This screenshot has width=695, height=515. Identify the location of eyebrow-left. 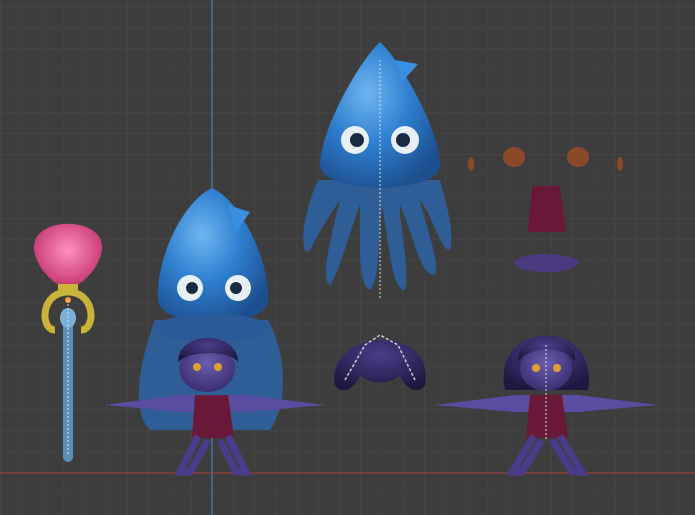
(514, 157).